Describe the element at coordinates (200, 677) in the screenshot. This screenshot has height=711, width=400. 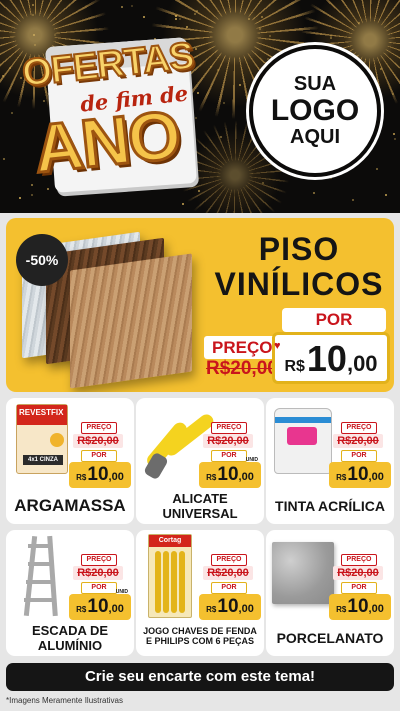
I see `cta-button: Crie seu encarte com este tema!` at that location.